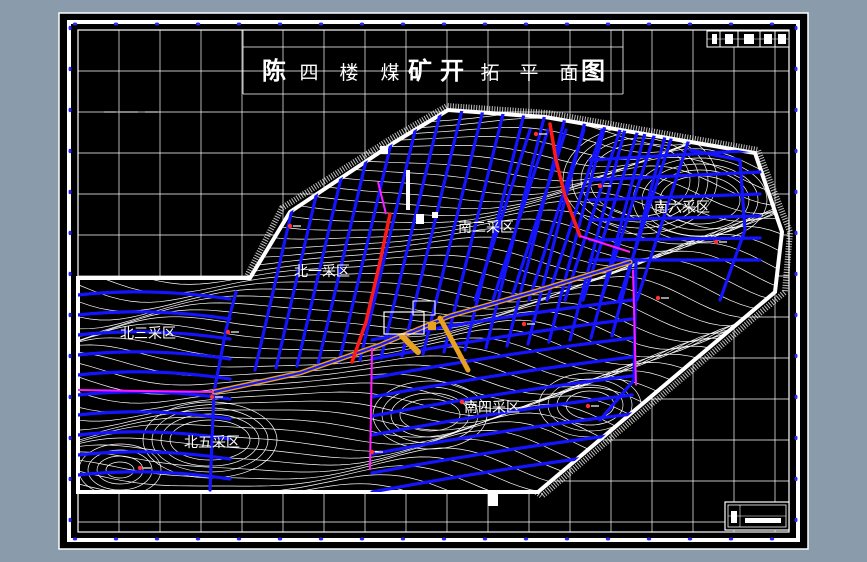 The width and height of the screenshot is (867, 562). I want to click on title-char: 平, so click(528, 73).